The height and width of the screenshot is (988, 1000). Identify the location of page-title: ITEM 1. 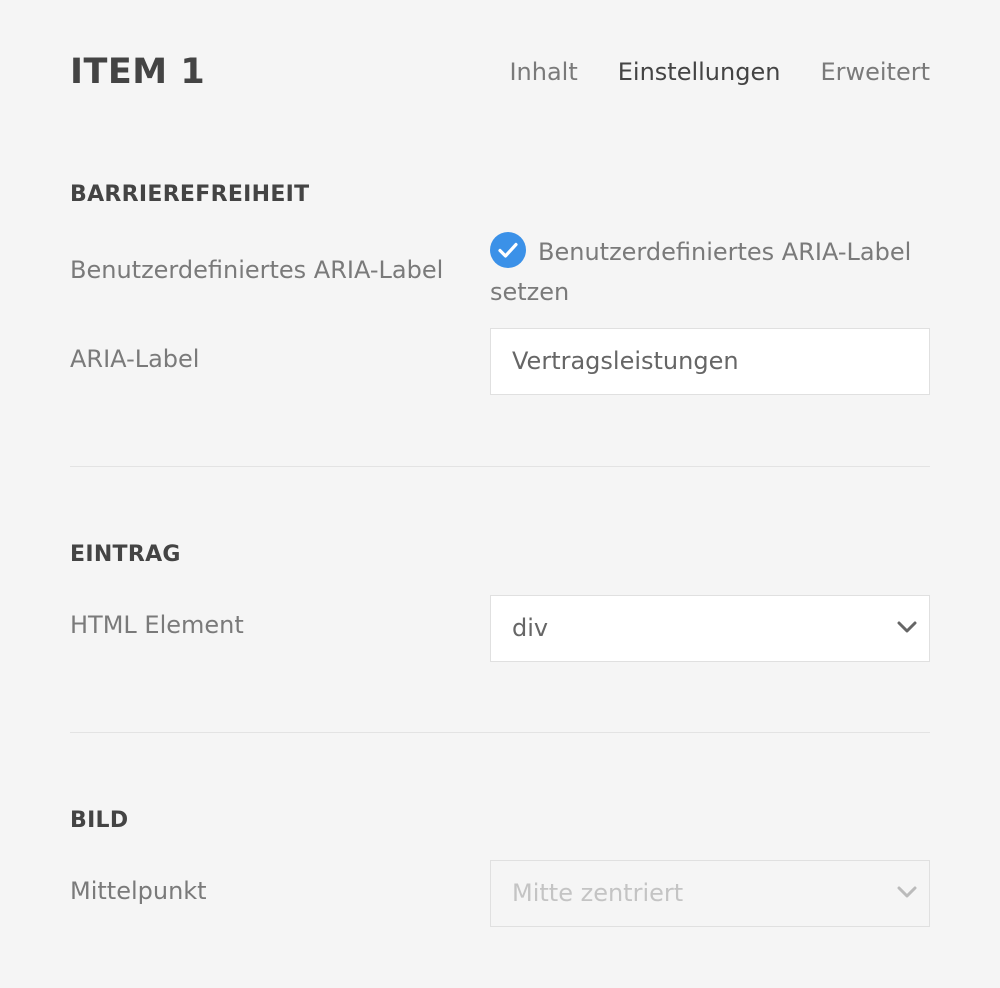
(138, 72).